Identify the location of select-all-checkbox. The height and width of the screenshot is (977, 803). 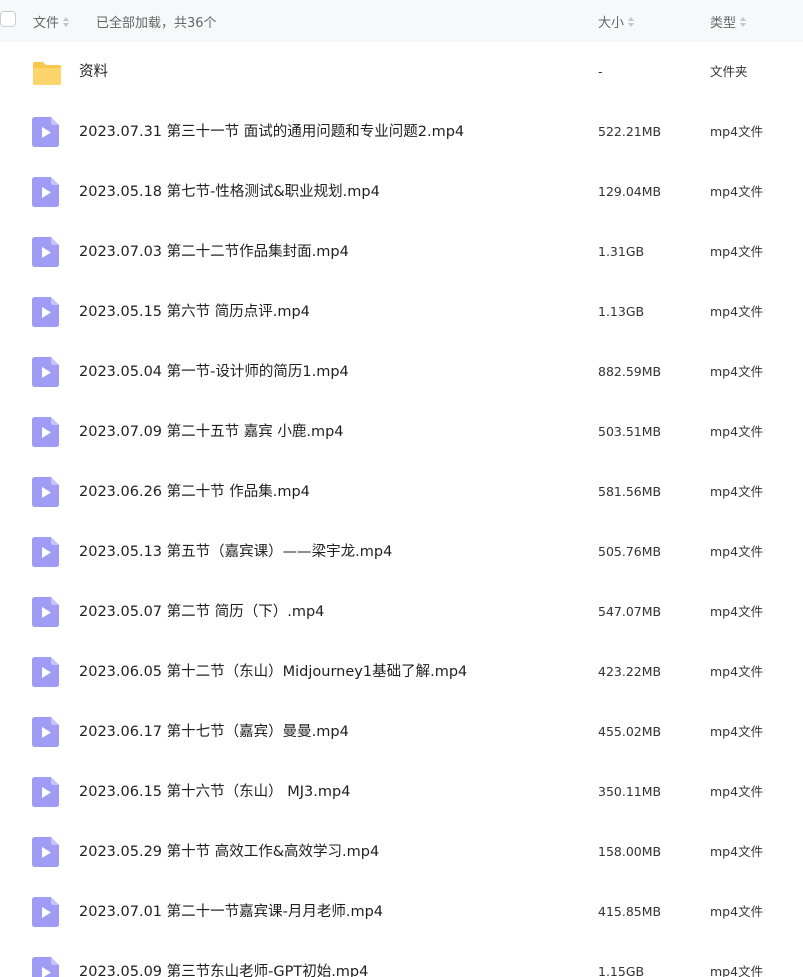
(8, 19).